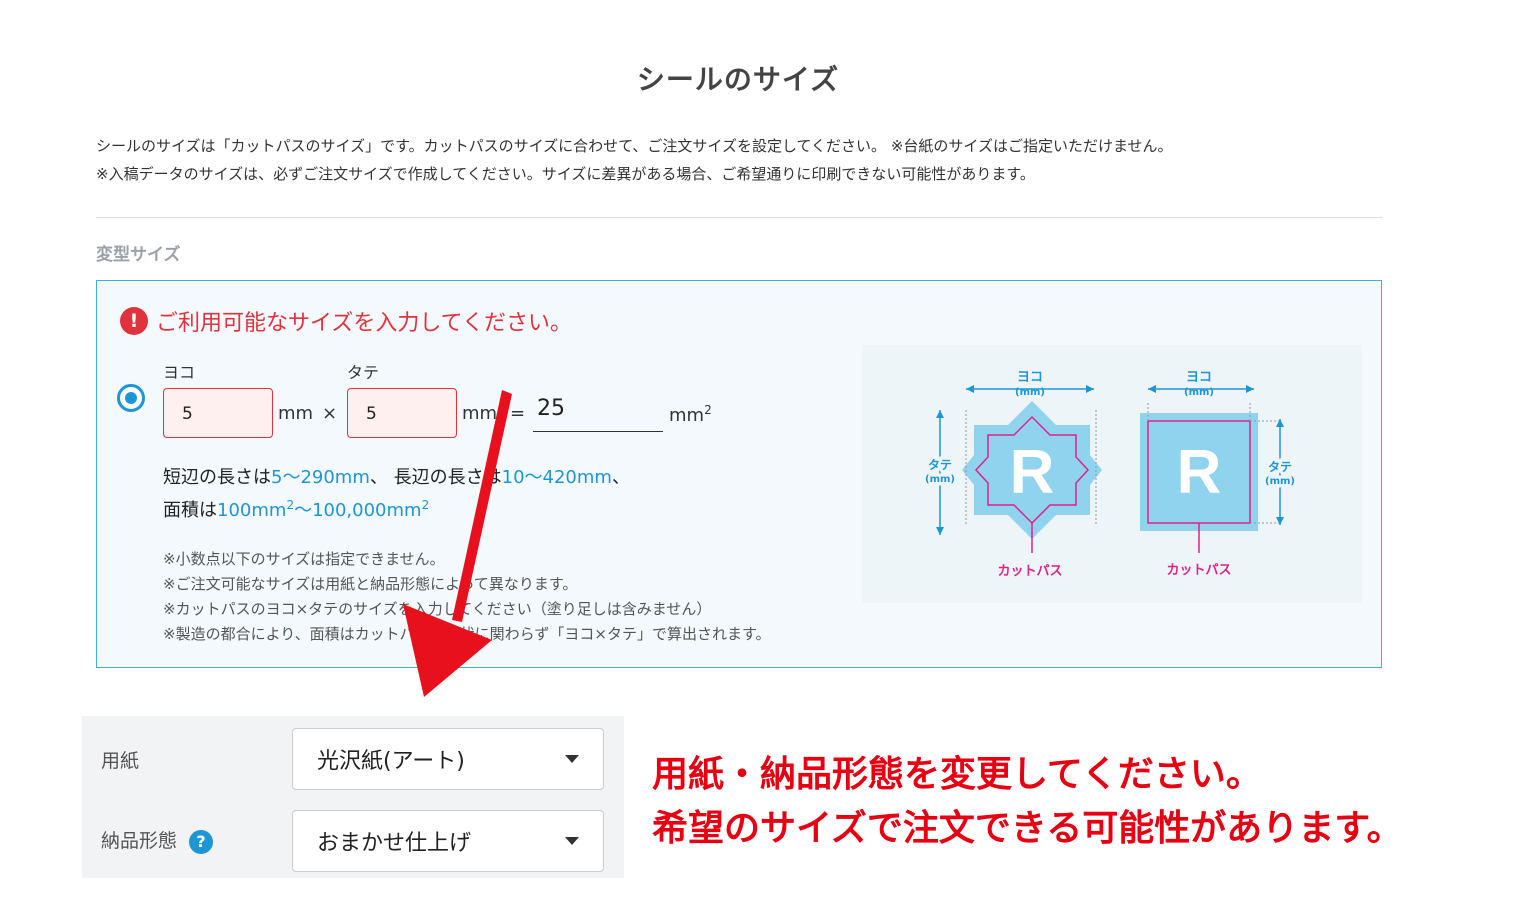 This screenshot has height=911, width=1536. Describe the element at coordinates (1027, 828) in the screenshot. I see `callout-line-2: 希望のサイズで注文できる可能性があります。` at that location.